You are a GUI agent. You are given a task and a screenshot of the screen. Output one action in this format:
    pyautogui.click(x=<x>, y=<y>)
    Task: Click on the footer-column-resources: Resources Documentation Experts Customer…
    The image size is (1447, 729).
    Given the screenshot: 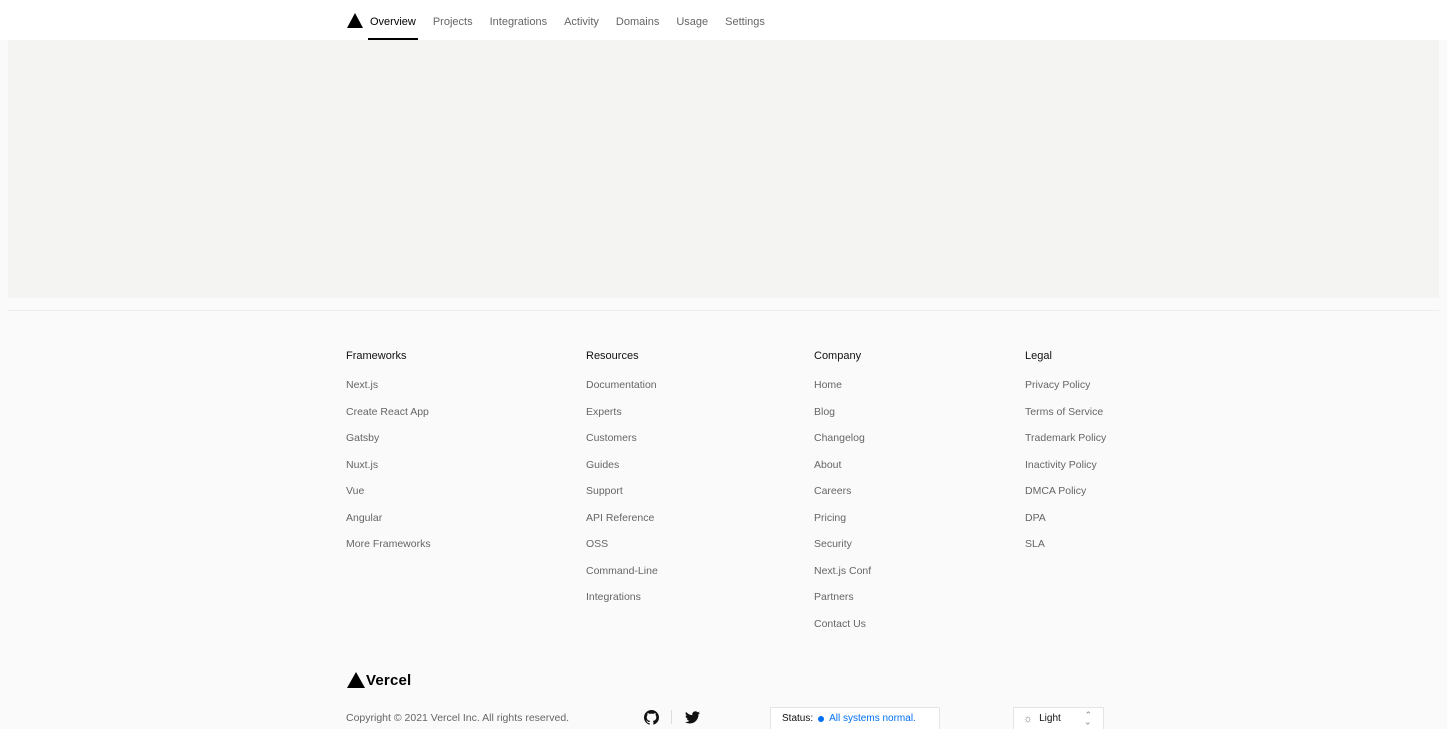 What is the action you would take?
    pyautogui.click(x=622, y=483)
    